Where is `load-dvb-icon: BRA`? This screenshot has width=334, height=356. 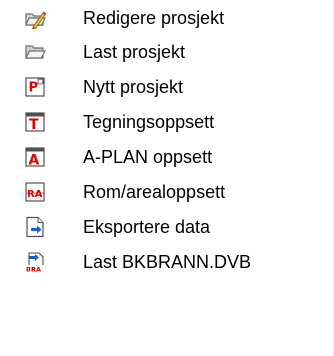 load-dvb-icon: BRA is located at coordinates (35, 262).